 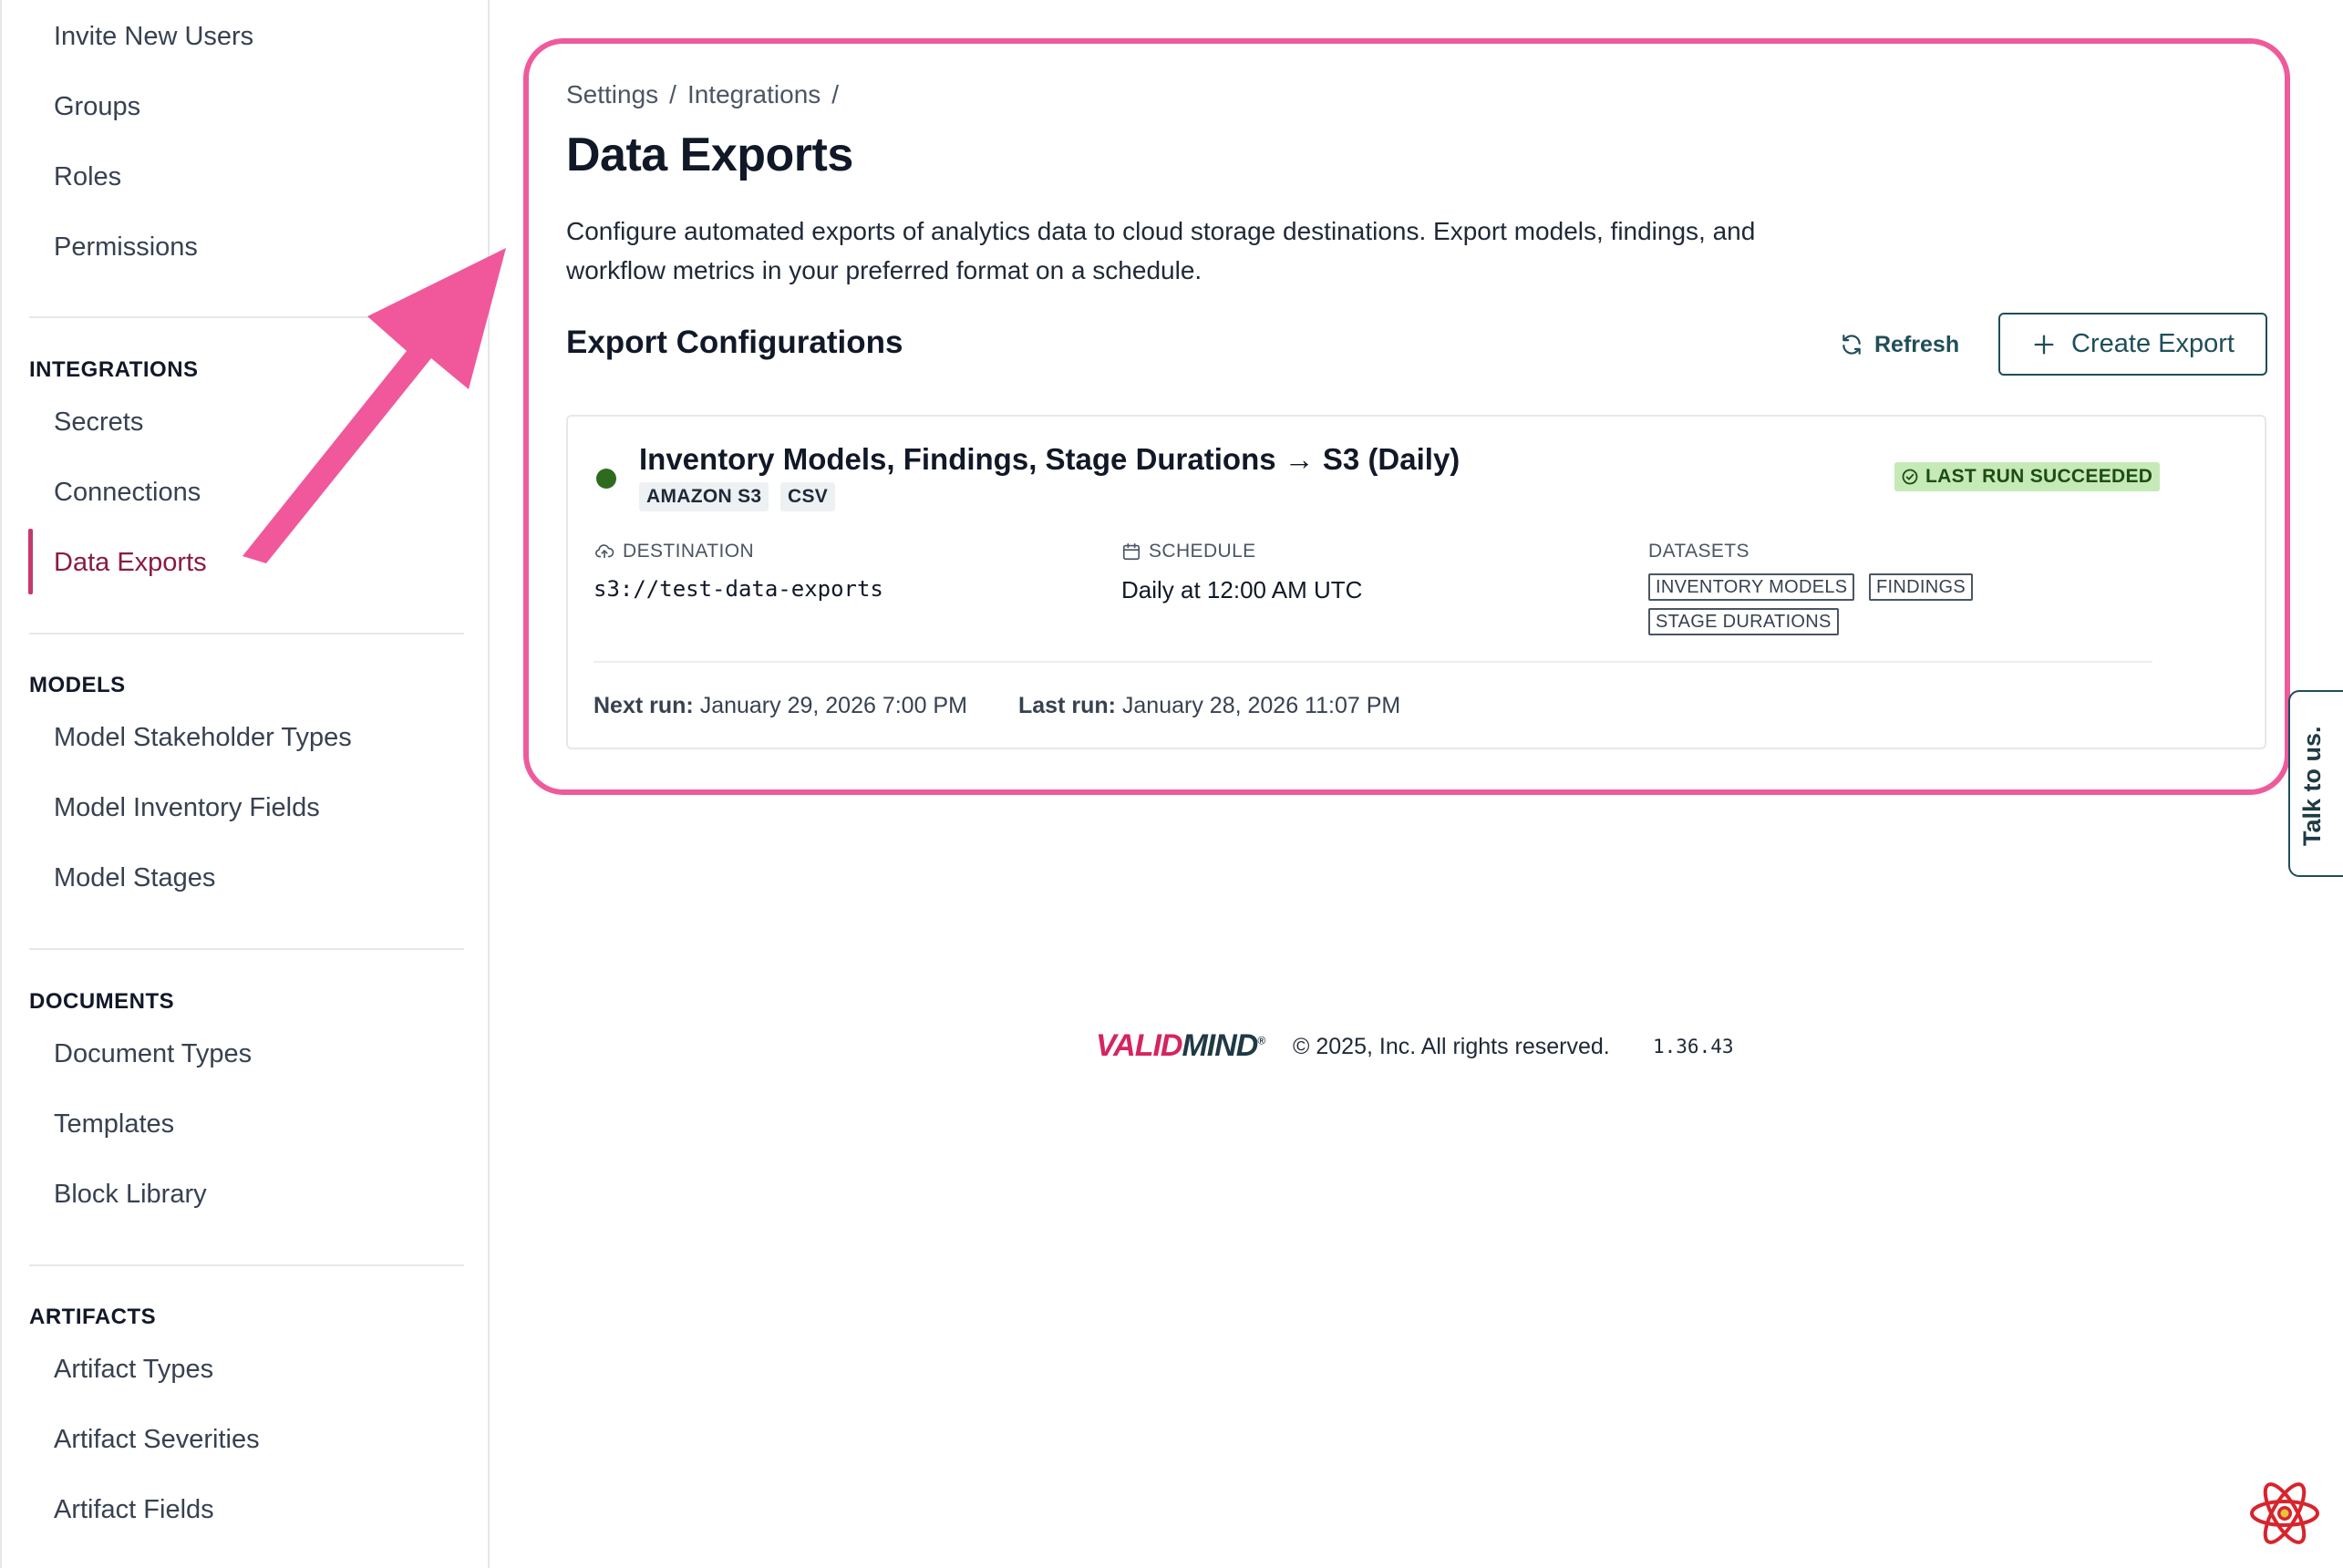 What do you see at coordinates (2039, 476) in the screenshot?
I see `status-badge-label: LAST RUN SUCCEEDED` at bounding box center [2039, 476].